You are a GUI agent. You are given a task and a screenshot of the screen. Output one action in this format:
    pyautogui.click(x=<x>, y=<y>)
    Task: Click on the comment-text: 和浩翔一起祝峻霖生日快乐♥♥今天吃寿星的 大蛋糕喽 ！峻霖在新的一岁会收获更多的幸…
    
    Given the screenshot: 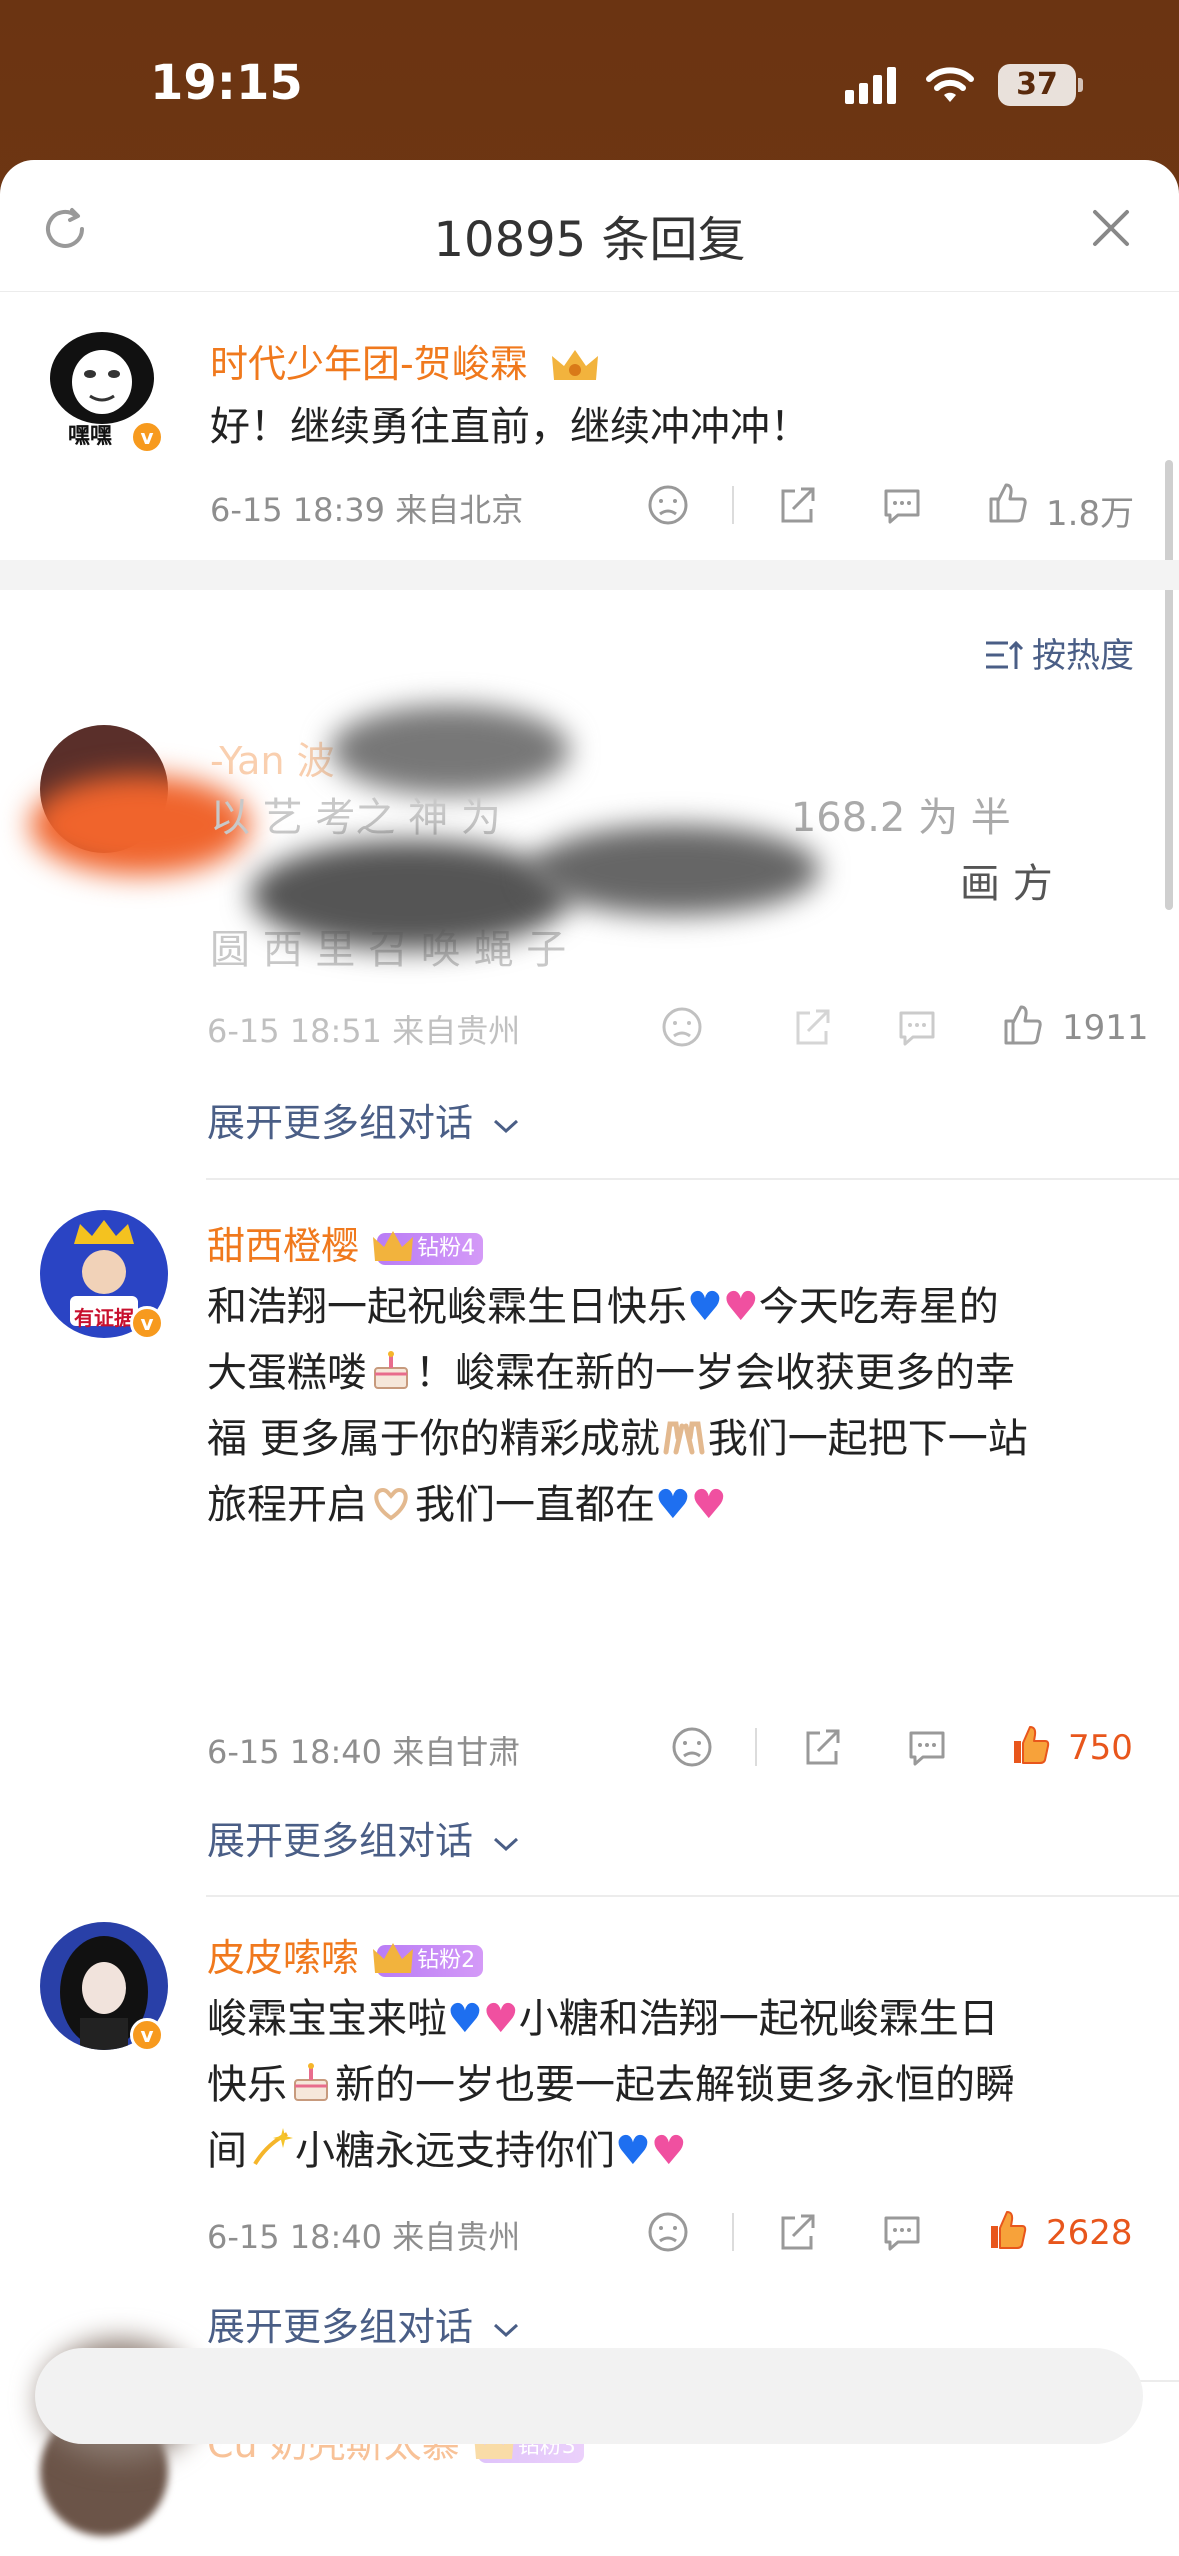 What is the action you would take?
    pyautogui.click(x=617, y=1406)
    